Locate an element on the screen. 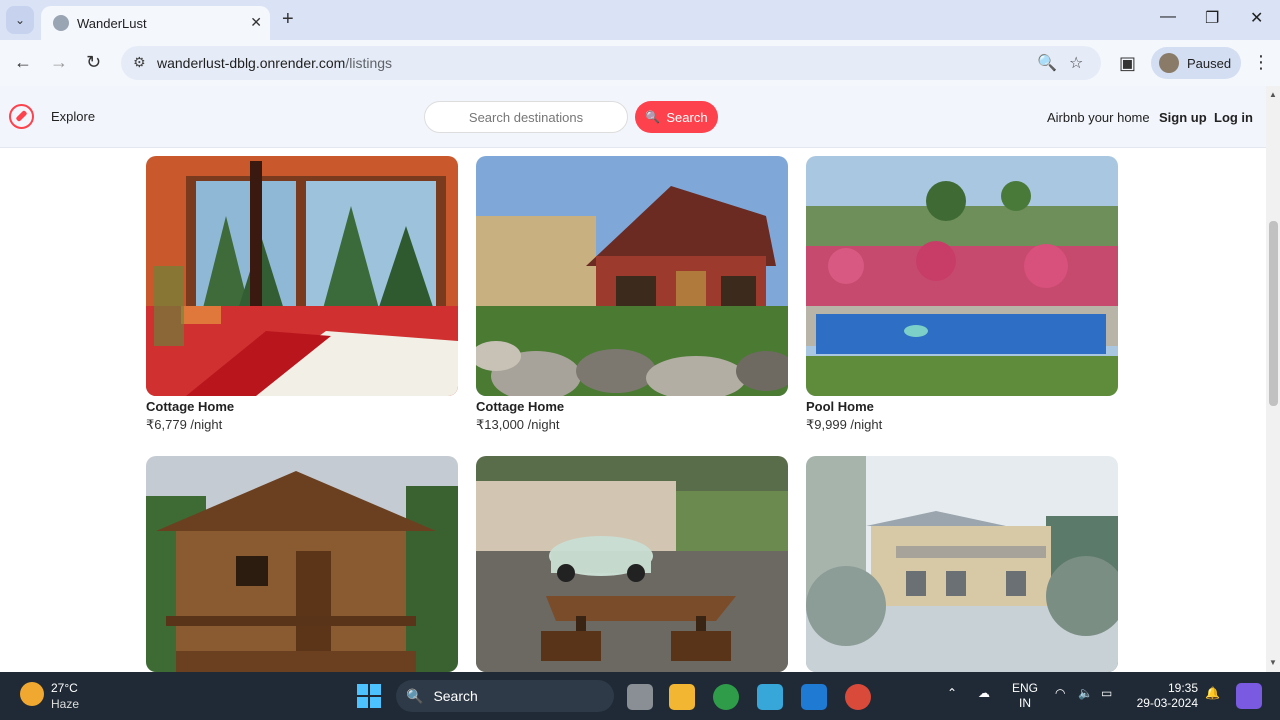 This screenshot has height=720, width=1280. search-input: Search destinations is located at coordinates (526, 117).